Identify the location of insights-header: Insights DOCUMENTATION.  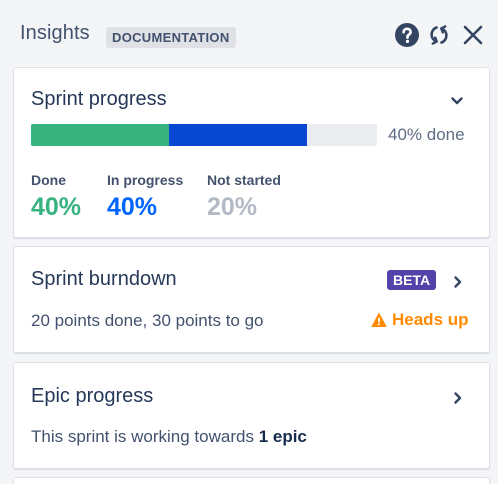
(249, 33).